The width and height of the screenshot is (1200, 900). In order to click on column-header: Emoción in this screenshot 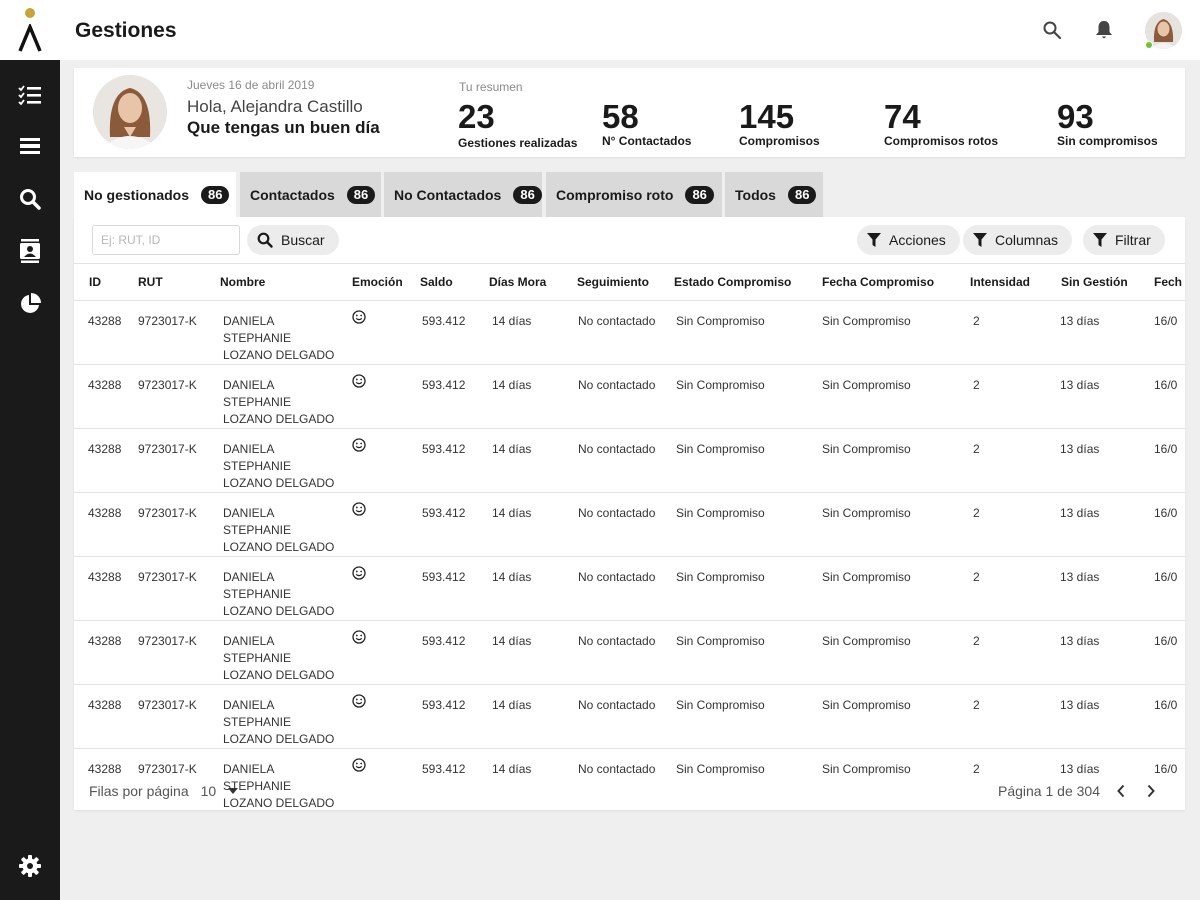, I will do `click(372, 282)`.